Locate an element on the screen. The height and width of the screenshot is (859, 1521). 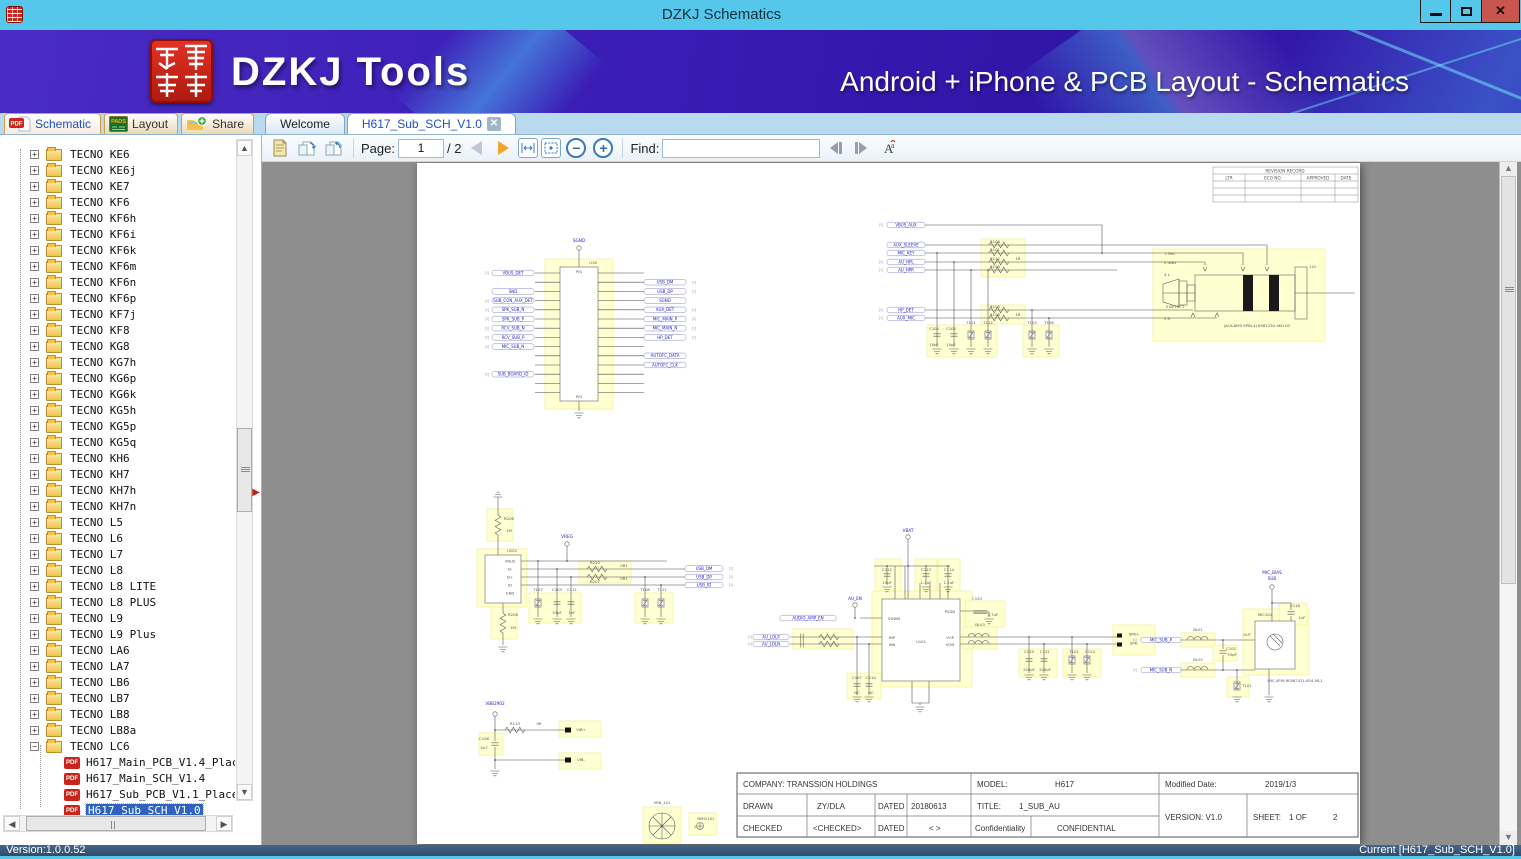
tree-vertical-scrollbar: ▲ ▼ is located at coordinates (244, 470).